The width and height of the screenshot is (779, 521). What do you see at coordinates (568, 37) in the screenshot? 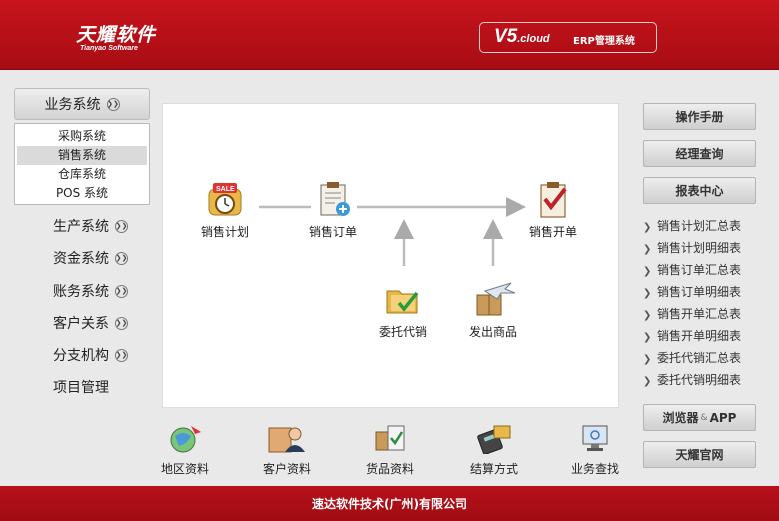
I see `version-badge: V5.cloud ERP管理系统` at bounding box center [568, 37].